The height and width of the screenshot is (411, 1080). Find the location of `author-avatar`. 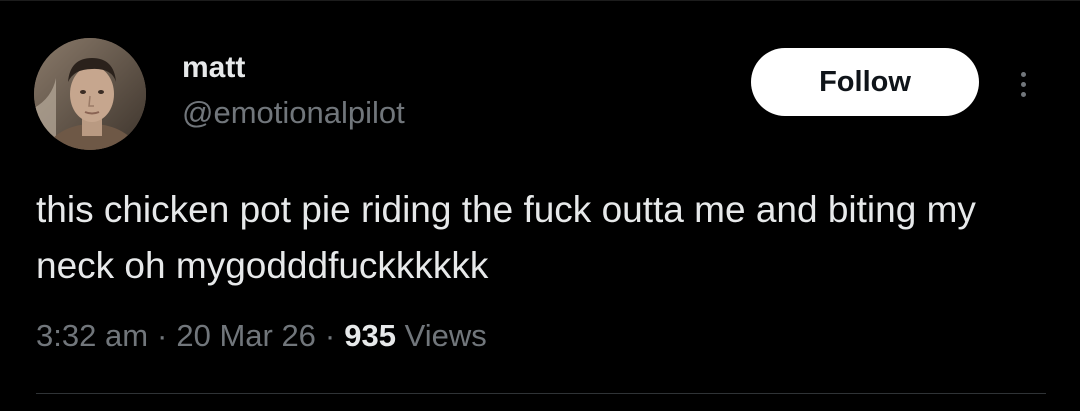

author-avatar is located at coordinates (90, 94).